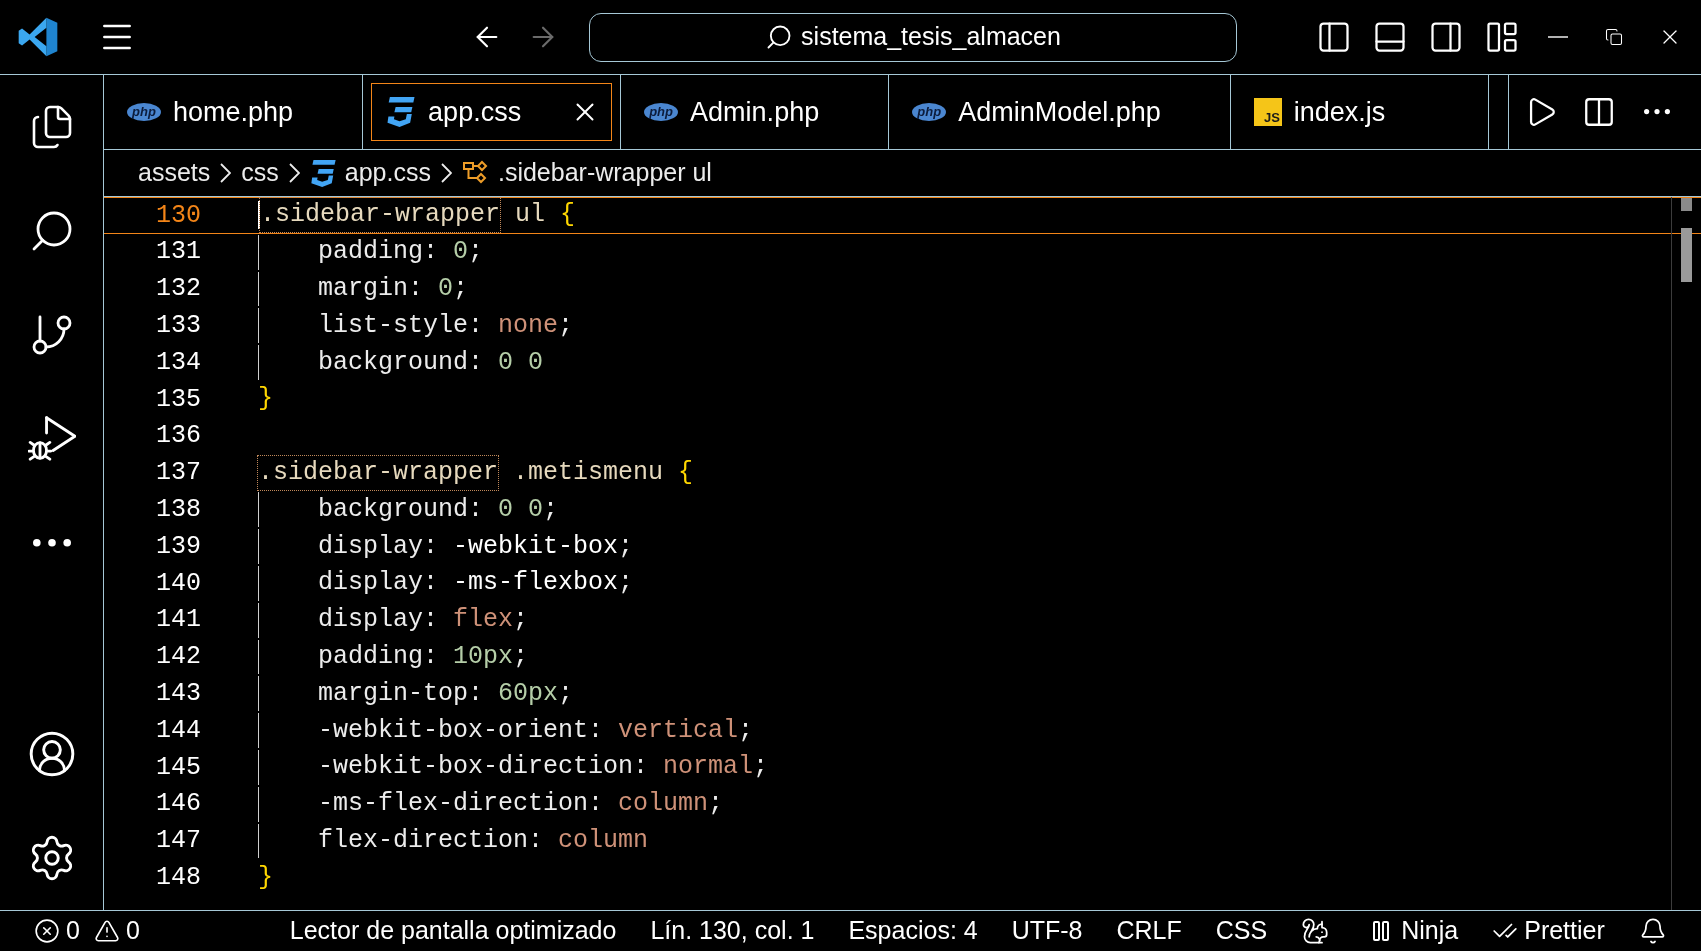 This screenshot has height=951, width=1701. What do you see at coordinates (755, 112) in the screenshot?
I see `tab: php Admin.php` at bounding box center [755, 112].